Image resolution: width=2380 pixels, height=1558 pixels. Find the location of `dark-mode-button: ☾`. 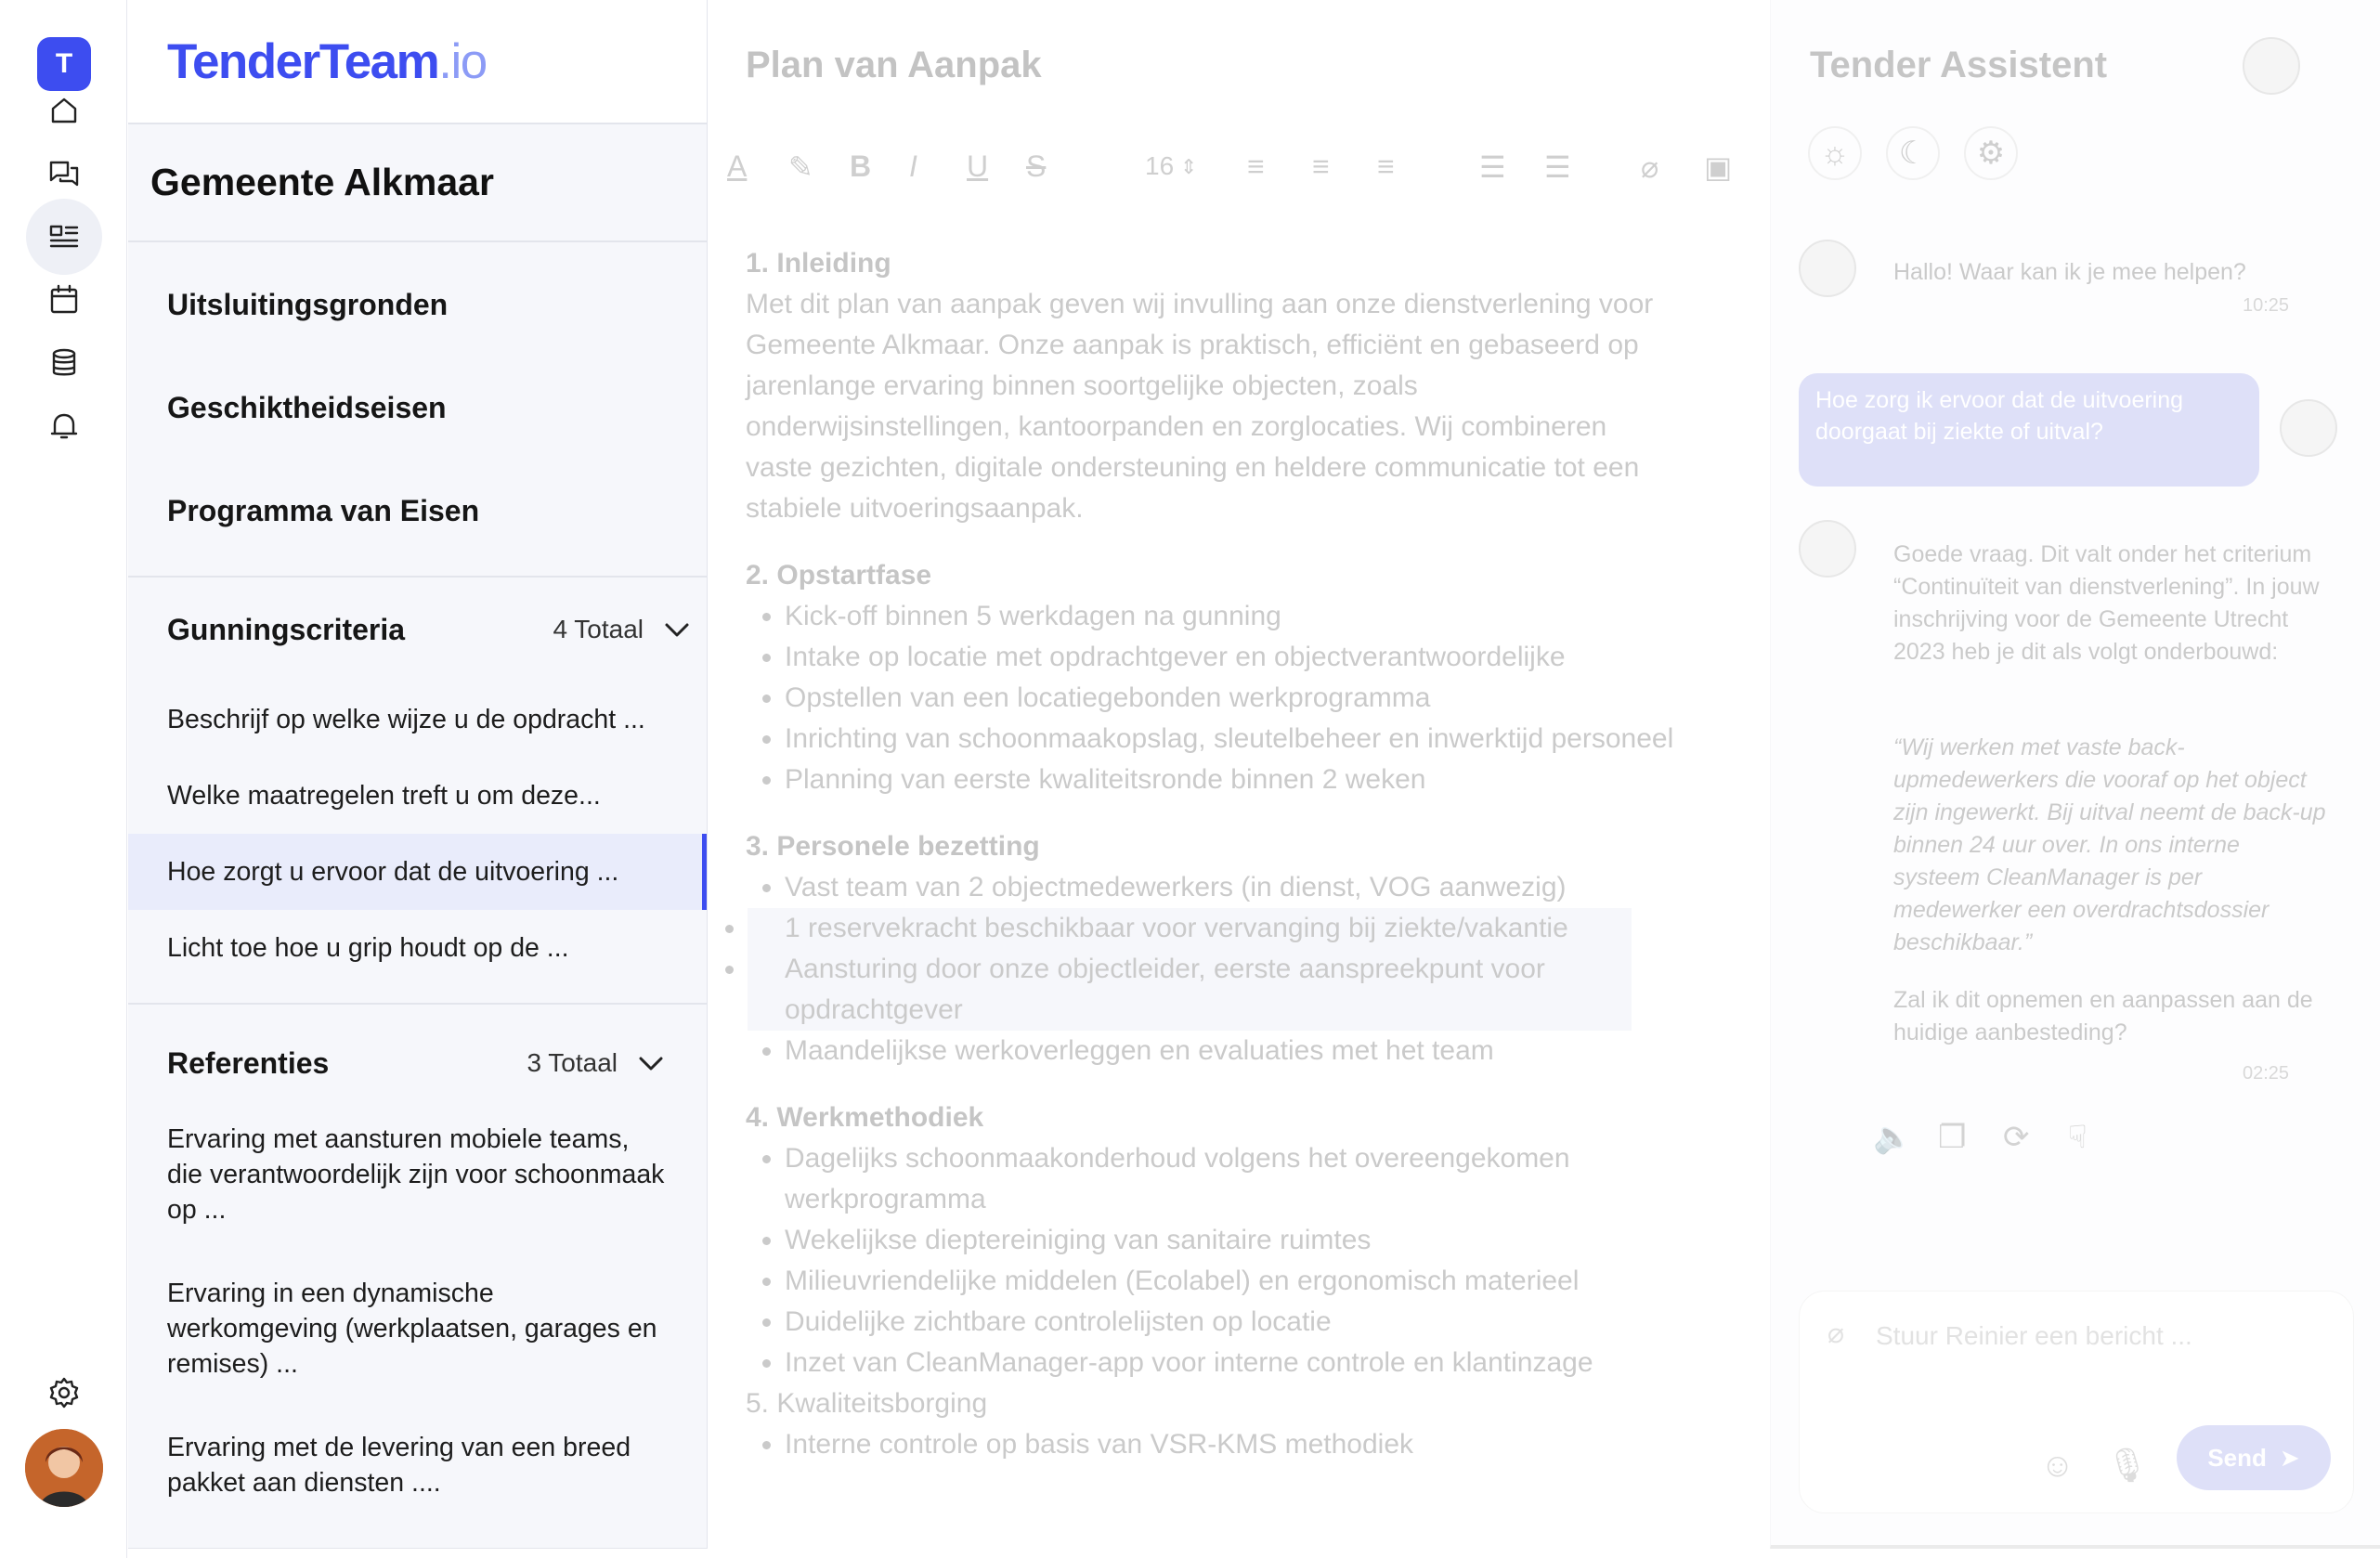

dark-mode-button: ☾ is located at coordinates (1913, 153).